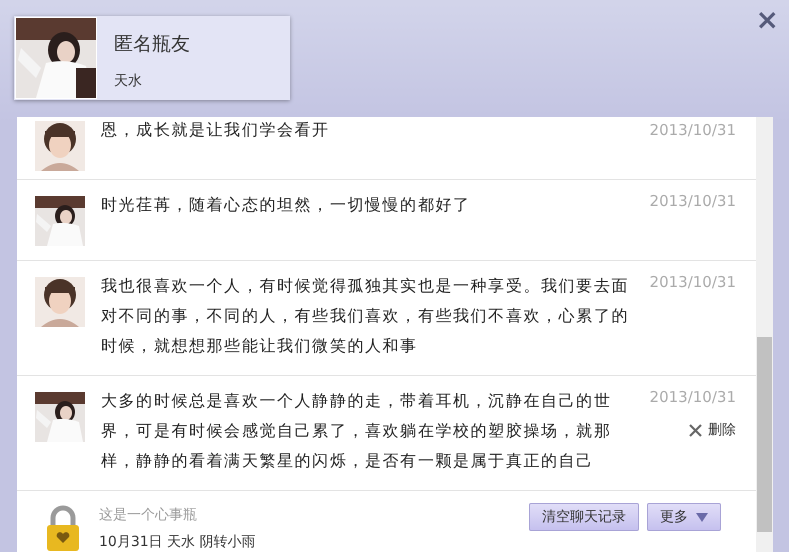  I want to click on caret-icon, so click(702, 517).